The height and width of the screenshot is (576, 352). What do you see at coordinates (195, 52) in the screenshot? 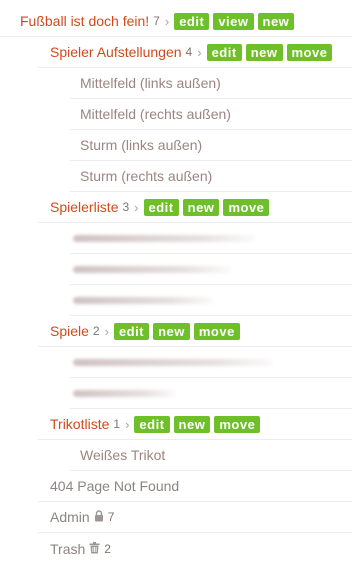
I see `tree-row-aufstellungen: Spieler Aufstellungen 4 › edit new move` at bounding box center [195, 52].